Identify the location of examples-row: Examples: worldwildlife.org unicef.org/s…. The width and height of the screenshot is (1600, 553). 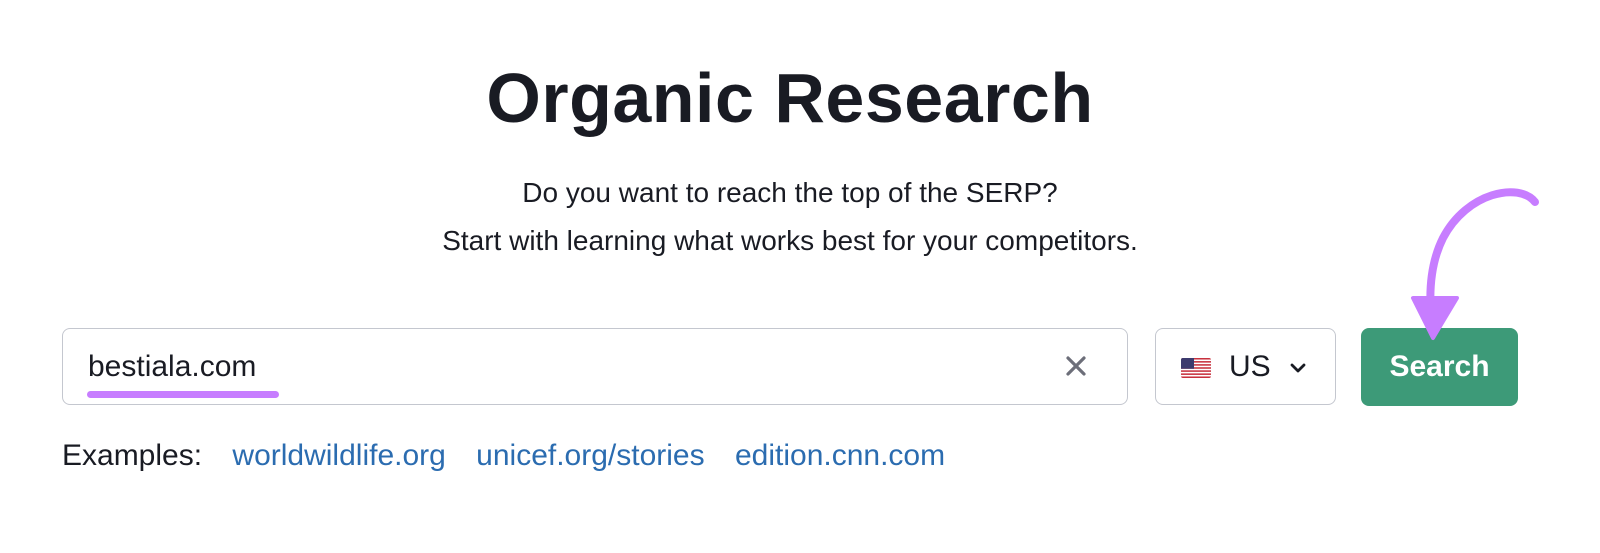
(514, 456).